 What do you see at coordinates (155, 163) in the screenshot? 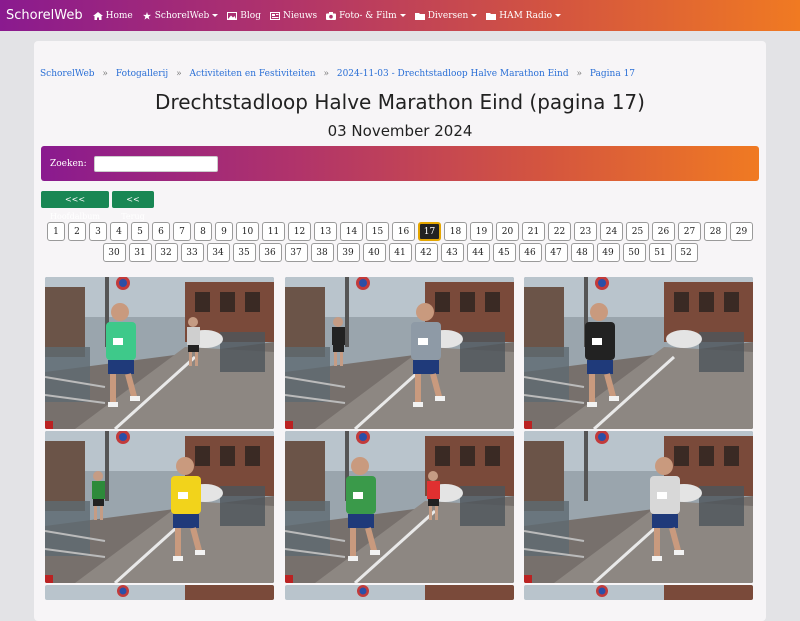
I see `search-input` at bounding box center [155, 163].